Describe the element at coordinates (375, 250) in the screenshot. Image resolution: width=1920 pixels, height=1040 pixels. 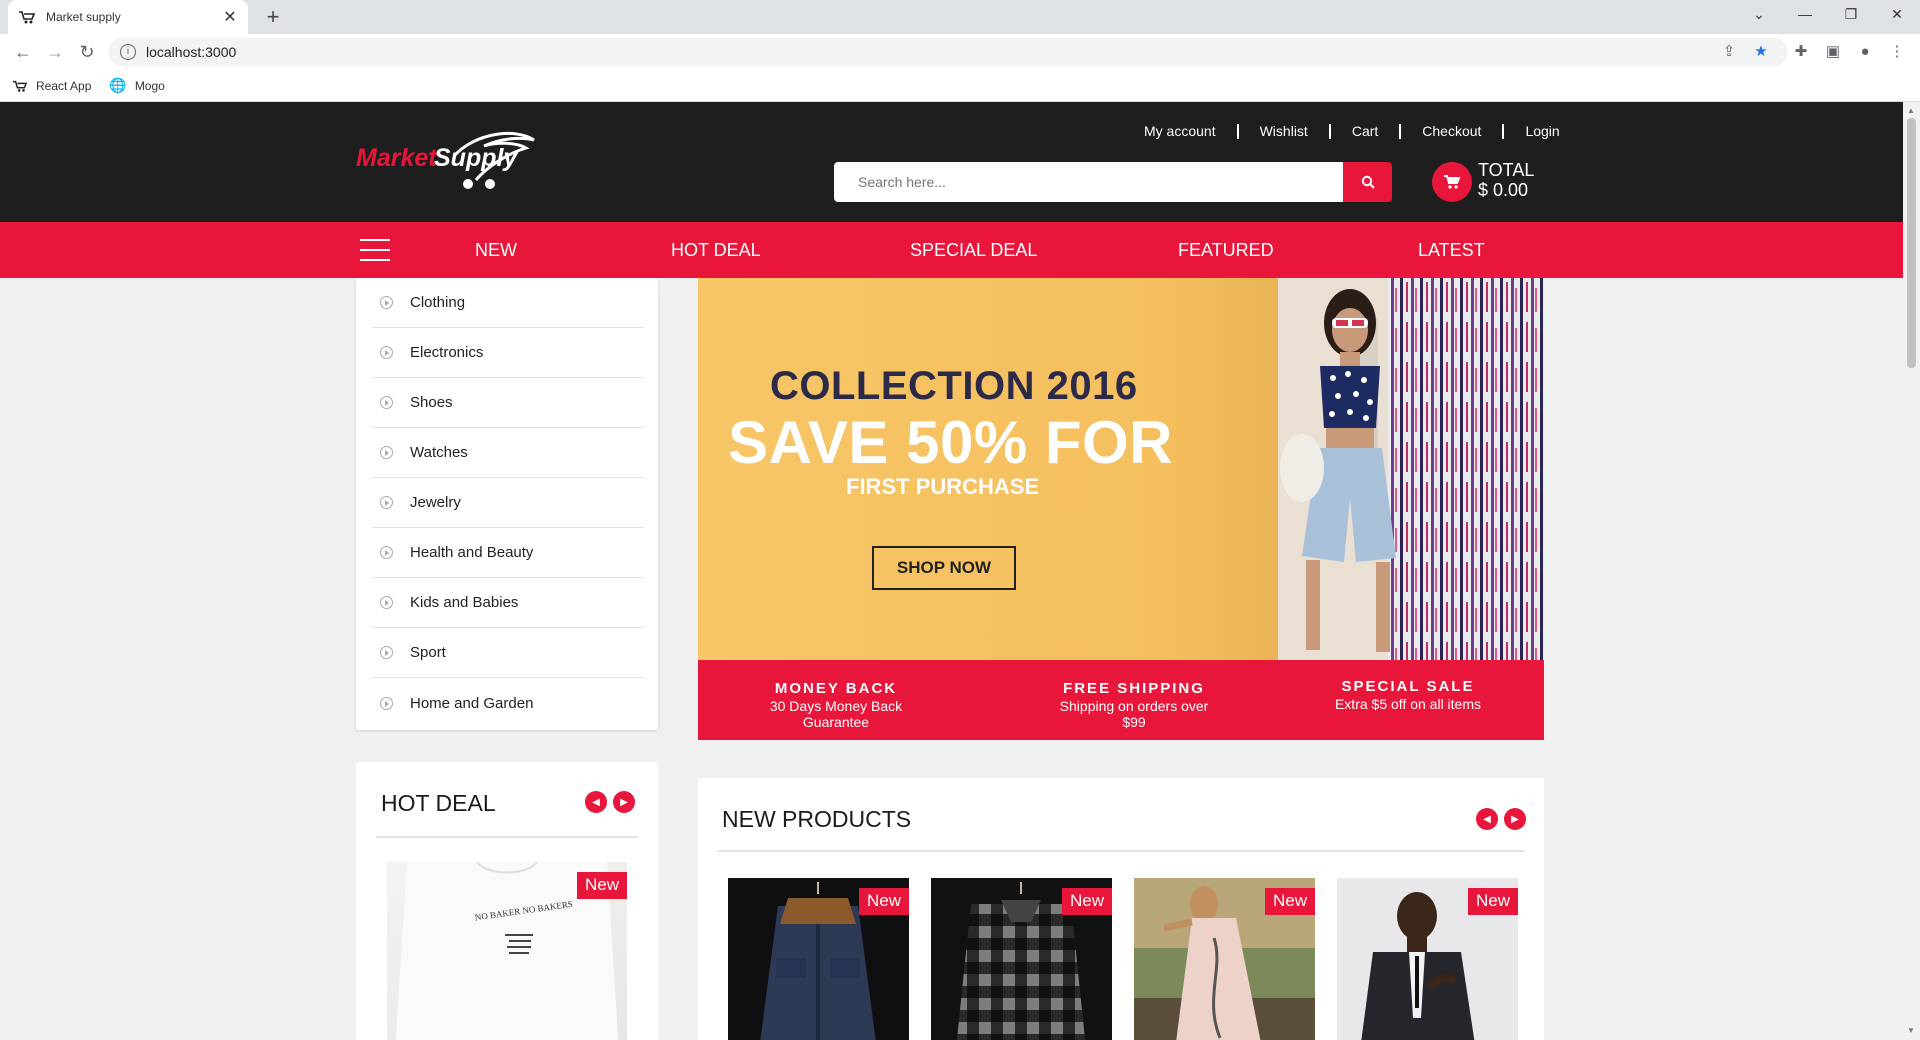
I see `hamburger-menu-icon` at that location.